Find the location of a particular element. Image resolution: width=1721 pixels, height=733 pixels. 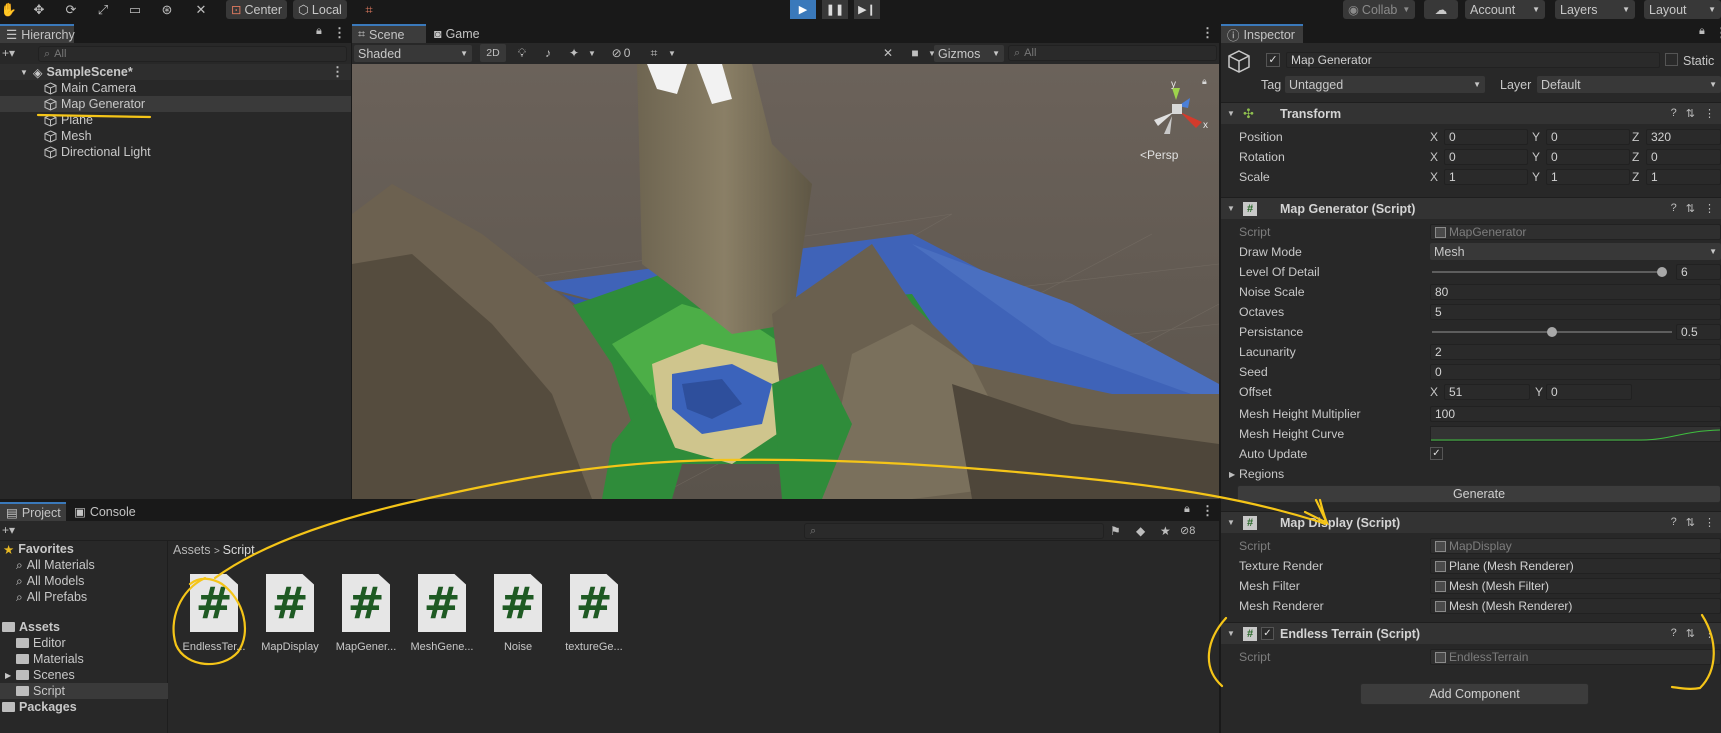

offset-x-input: 51 is located at coordinates (1487, 392).